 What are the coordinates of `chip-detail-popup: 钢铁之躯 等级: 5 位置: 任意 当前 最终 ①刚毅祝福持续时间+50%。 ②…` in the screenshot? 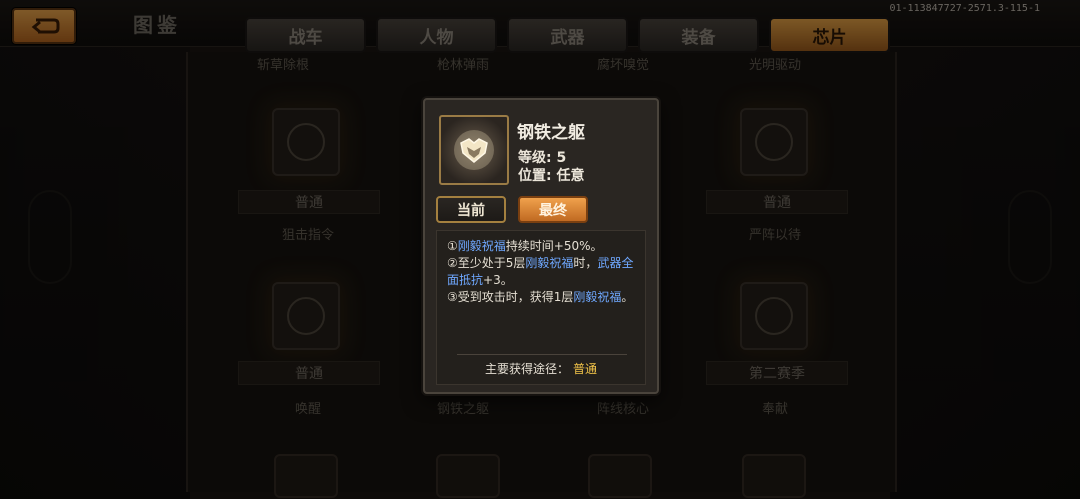 It's located at (541, 246).